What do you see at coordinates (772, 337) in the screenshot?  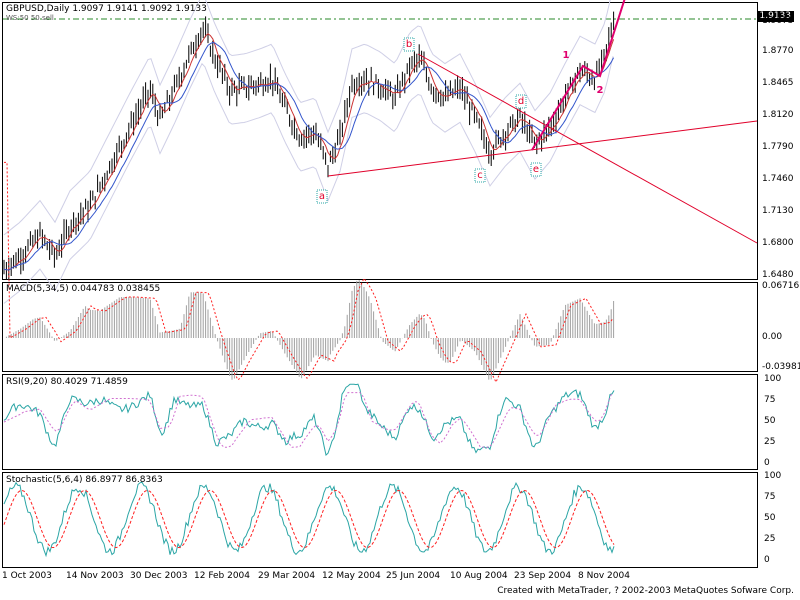 I see `macd-tick-label: 0.00` at bounding box center [772, 337].